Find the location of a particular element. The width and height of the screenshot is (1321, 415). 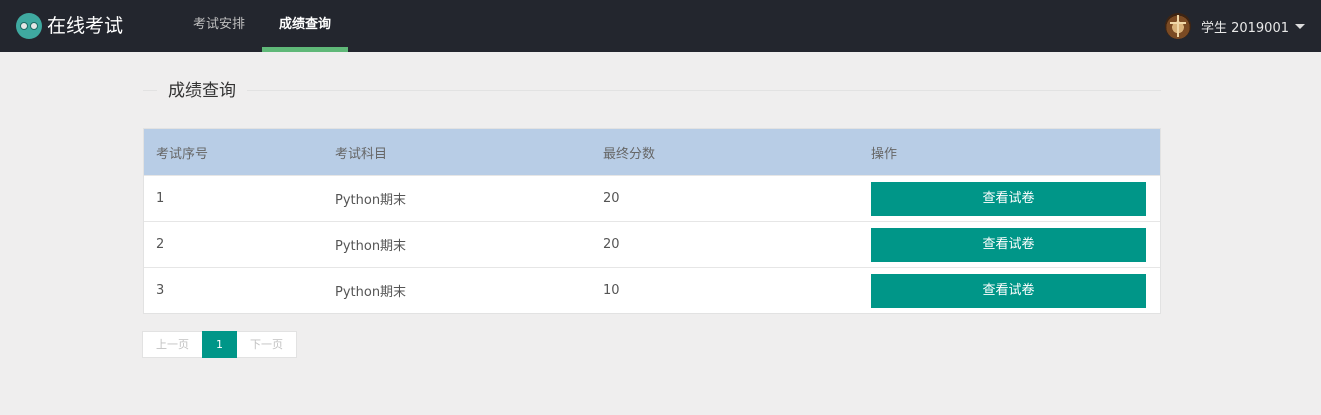

table-row: 1 Python期末 20 查看试卷 is located at coordinates (652, 198).